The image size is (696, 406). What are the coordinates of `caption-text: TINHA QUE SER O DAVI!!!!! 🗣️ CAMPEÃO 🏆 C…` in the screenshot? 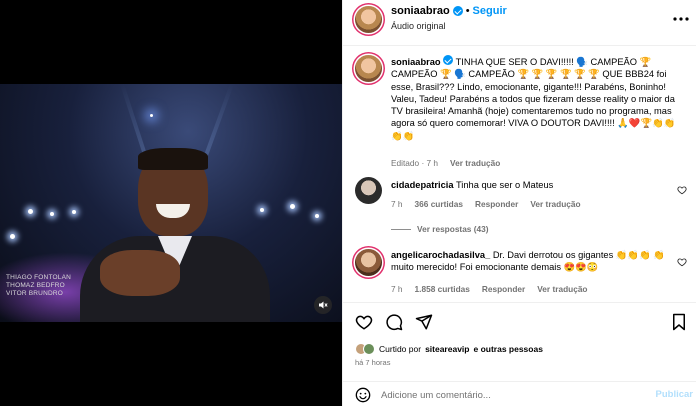 It's located at (533, 99).